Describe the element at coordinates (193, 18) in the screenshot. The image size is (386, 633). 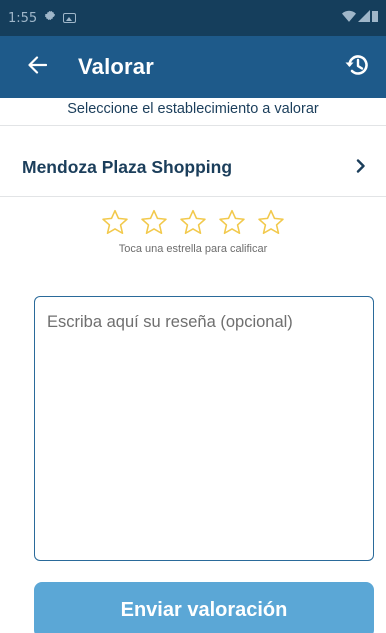
I see `status-bar: 1:55` at that location.